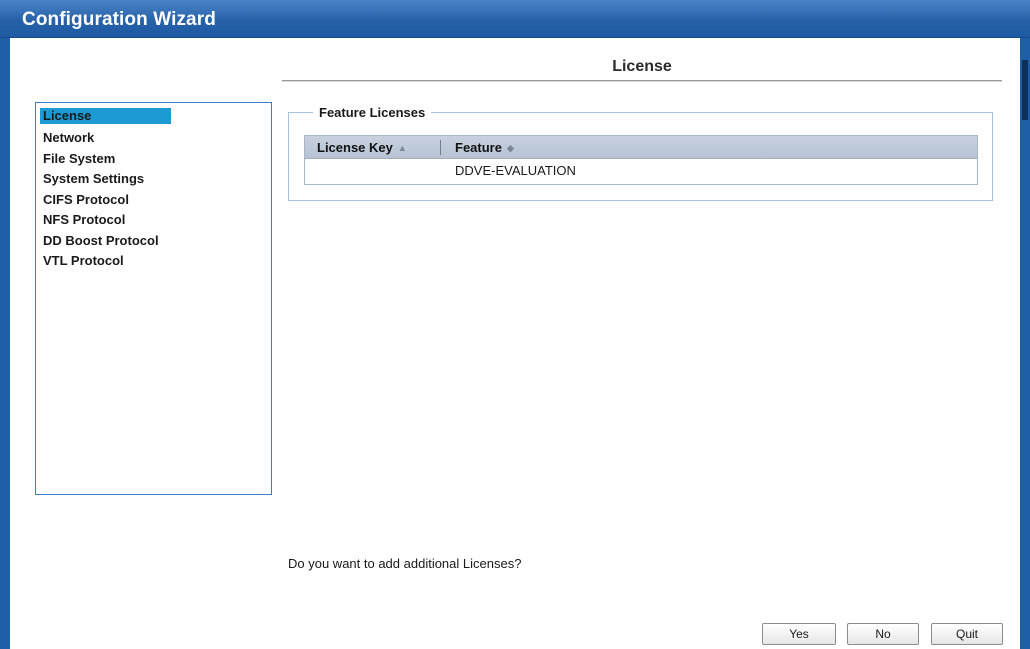 The height and width of the screenshot is (649, 1030). What do you see at coordinates (709, 147) in the screenshot?
I see `column-header-feature: Feature ◆` at bounding box center [709, 147].